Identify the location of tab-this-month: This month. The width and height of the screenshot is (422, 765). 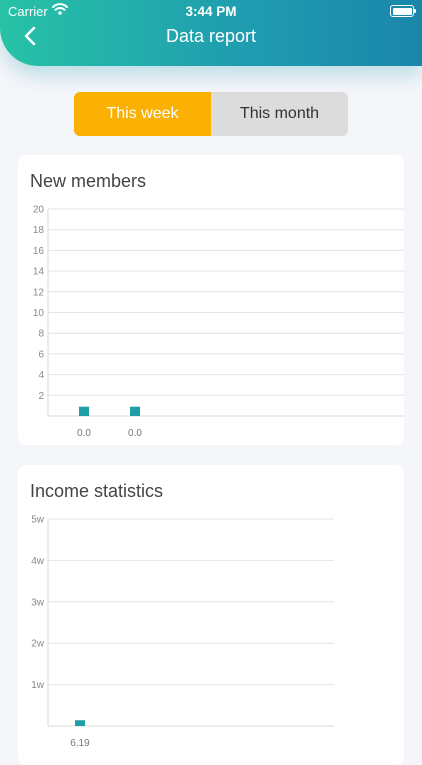
(279, 114).